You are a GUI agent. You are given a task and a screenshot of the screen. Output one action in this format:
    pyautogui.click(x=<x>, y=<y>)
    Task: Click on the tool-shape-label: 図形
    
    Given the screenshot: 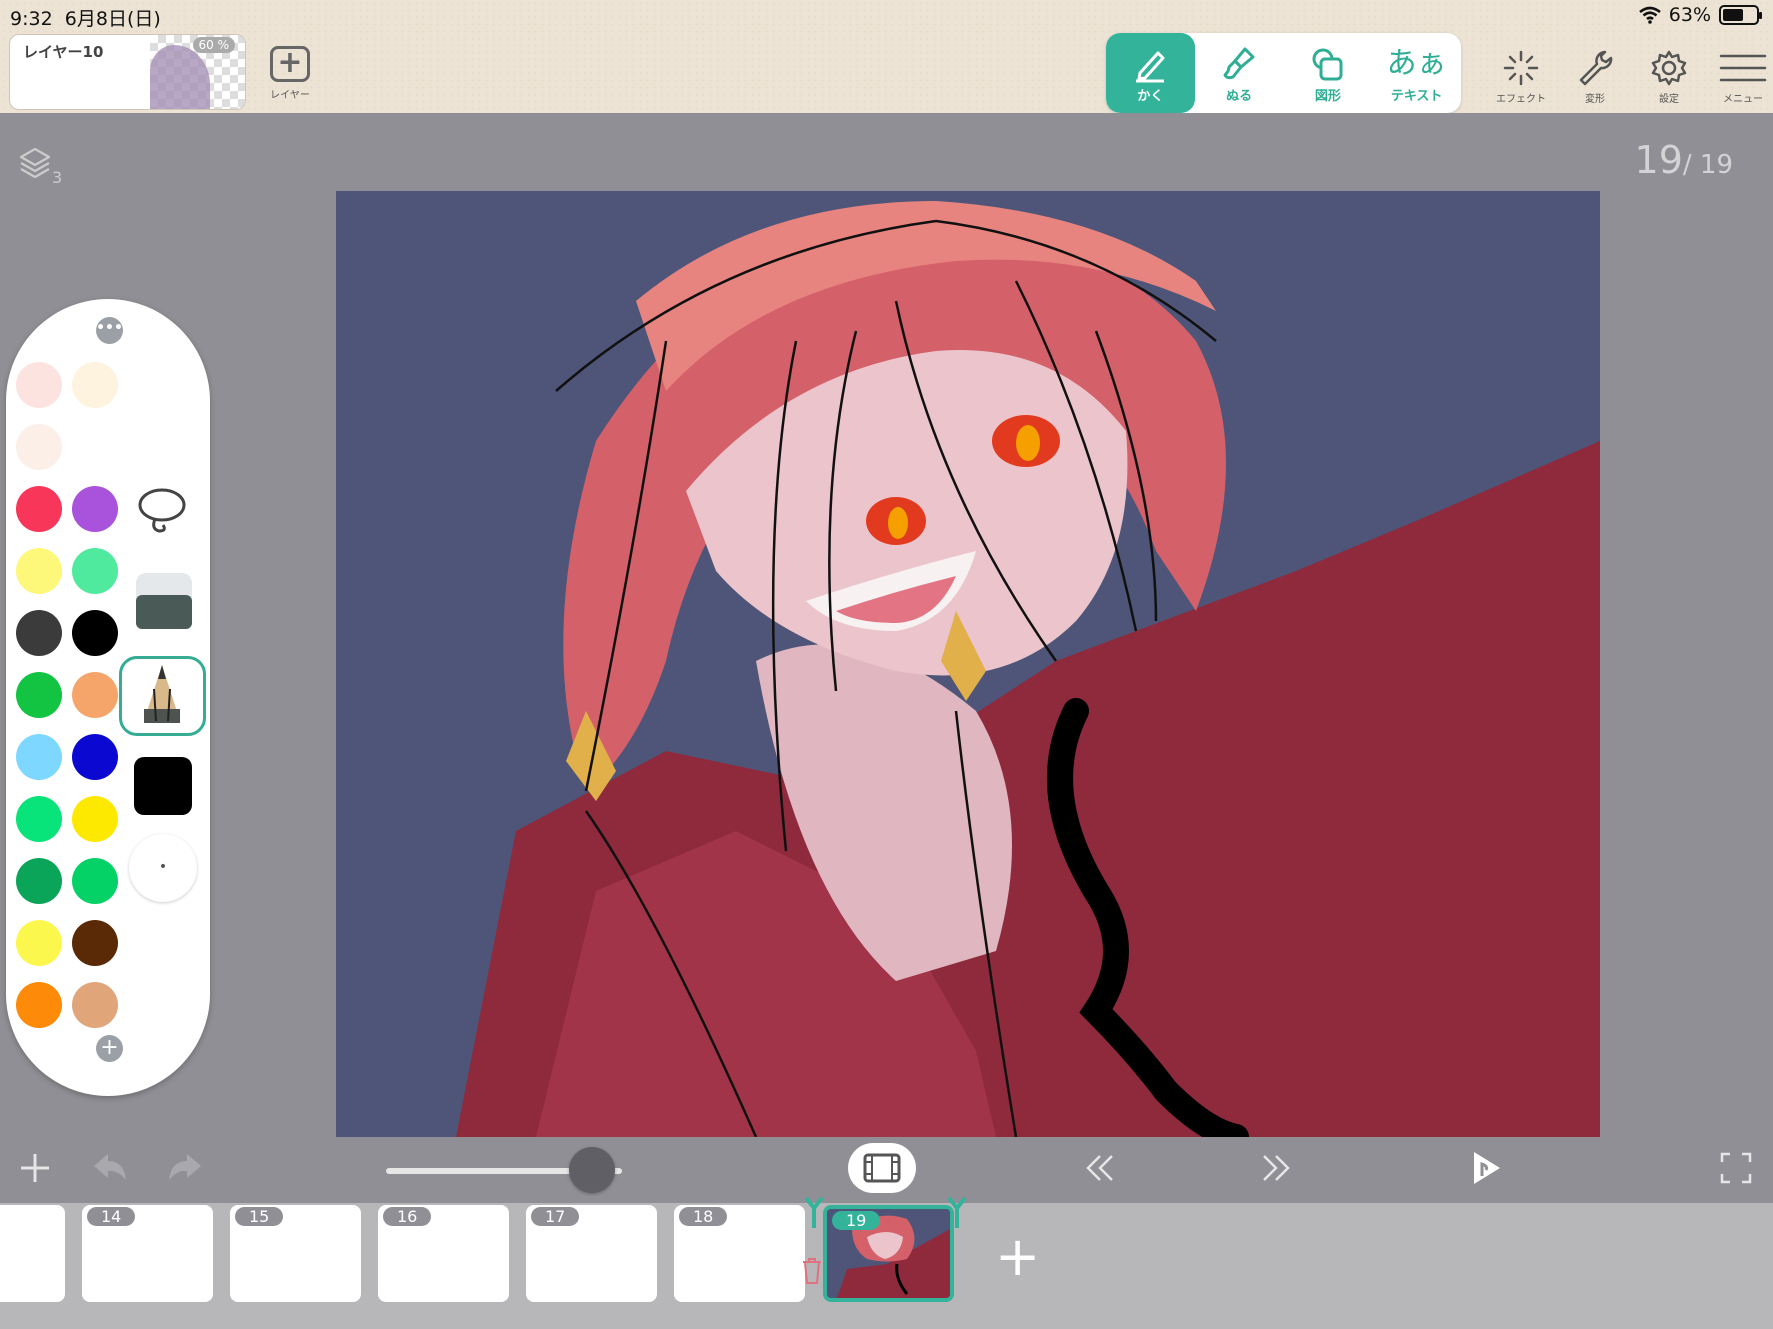 What is the action you would take?
    pyautogui.click(x=1327, y=96)
    